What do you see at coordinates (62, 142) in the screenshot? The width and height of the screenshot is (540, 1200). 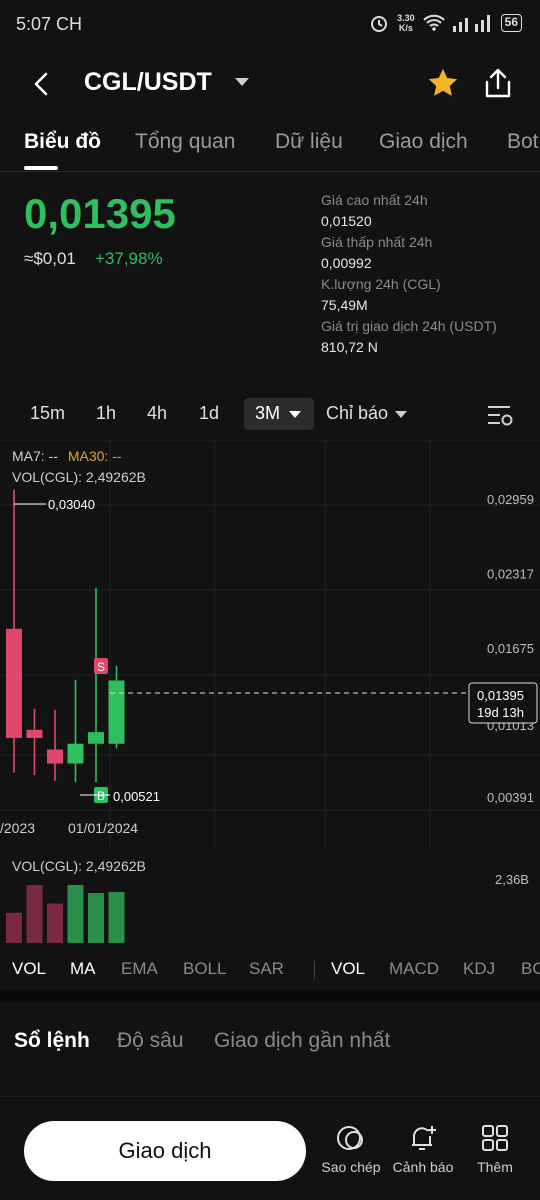 I see `tab-chart: Biểu đồ` at bounding box center [62, 142].